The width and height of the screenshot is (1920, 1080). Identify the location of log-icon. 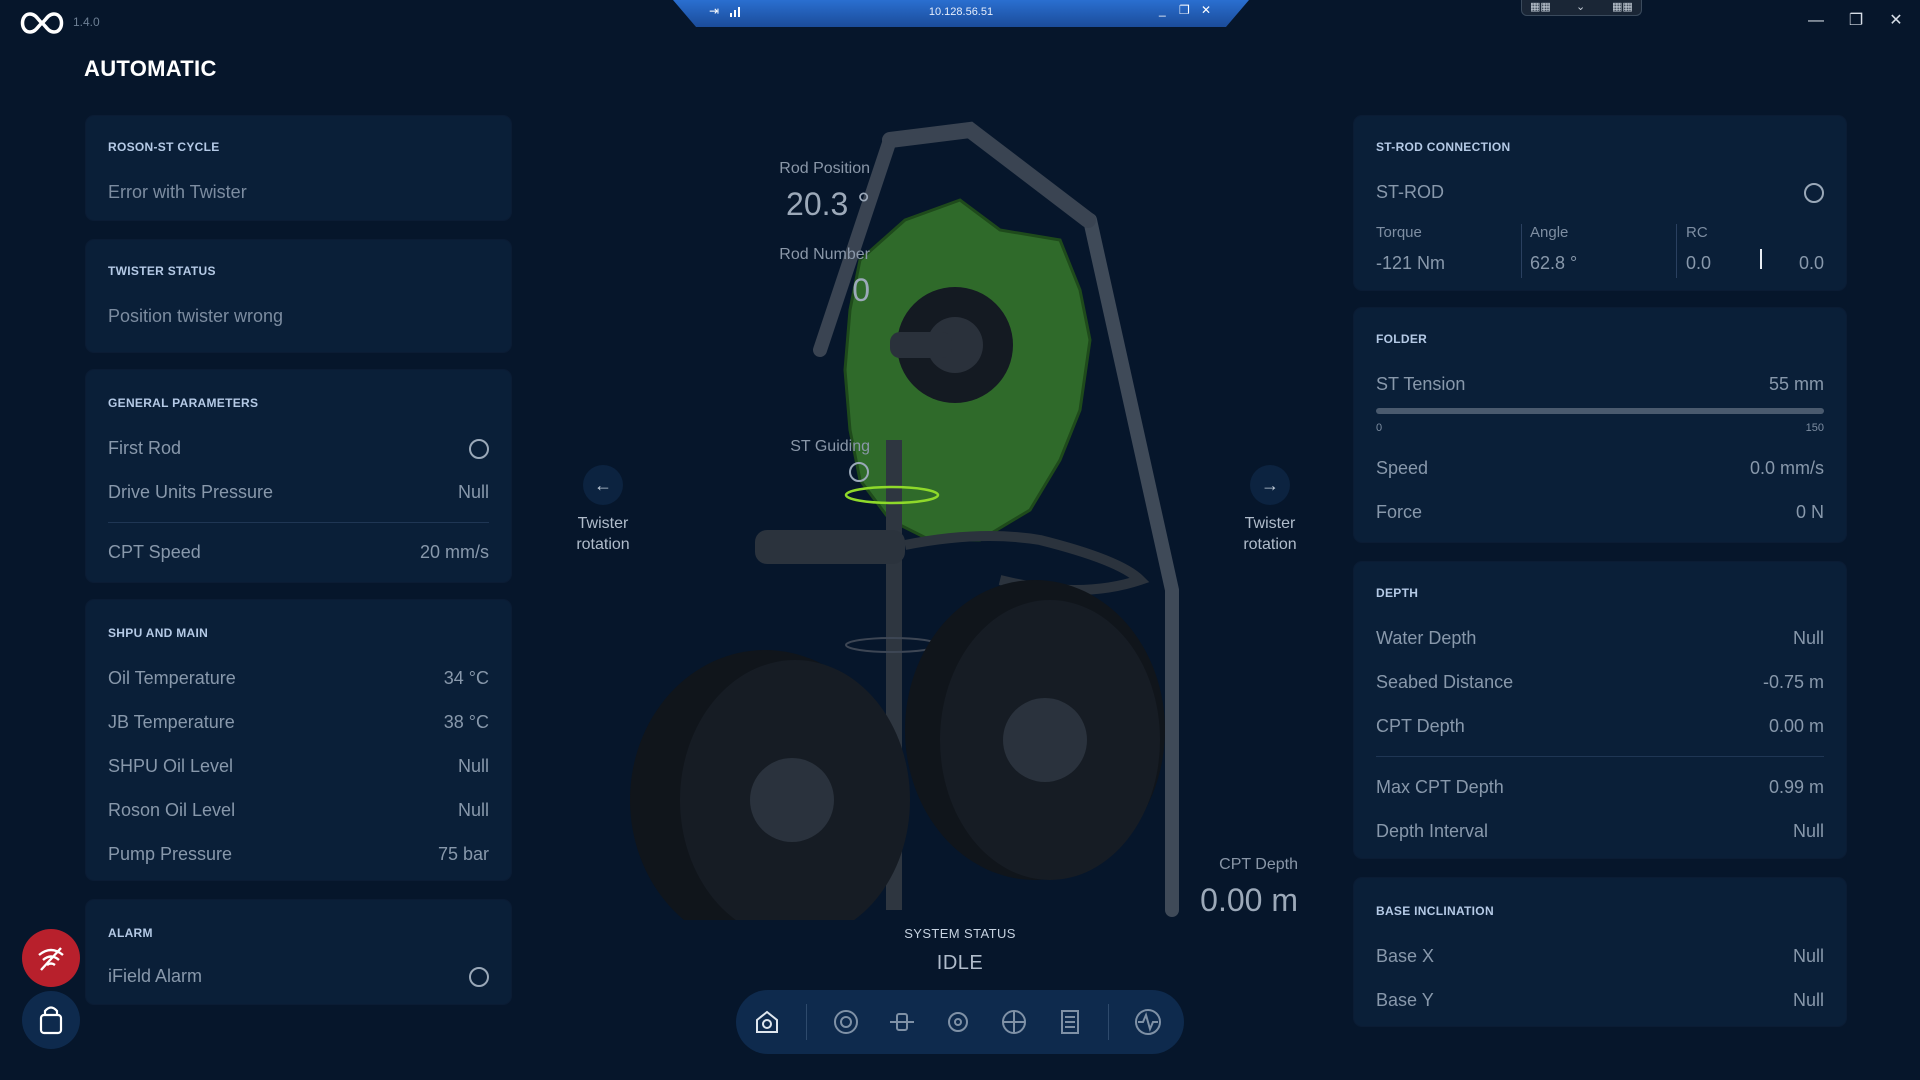
(1070, 1022).